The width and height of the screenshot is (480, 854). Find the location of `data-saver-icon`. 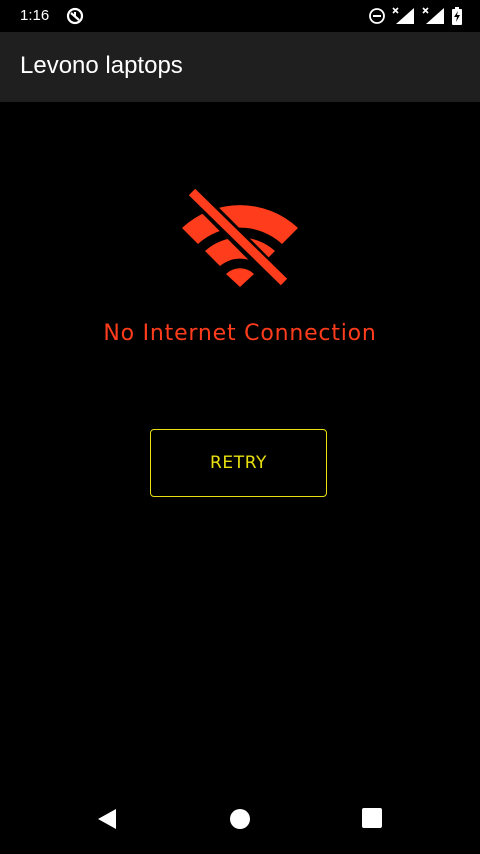

data-saver-icon is located at coordinates (75, 16).